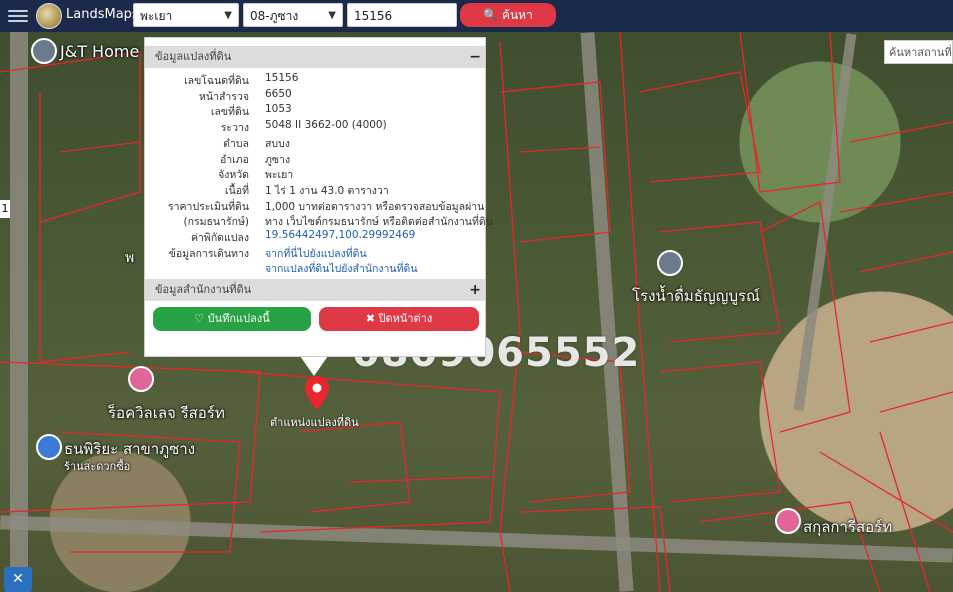 The image size is (953, 592). What do you see at coordinates (314, 422) in the screenshot?
I see `marker-label: ตำแหน่งแปลงที่ดิน` at bounding box center [314, 422].